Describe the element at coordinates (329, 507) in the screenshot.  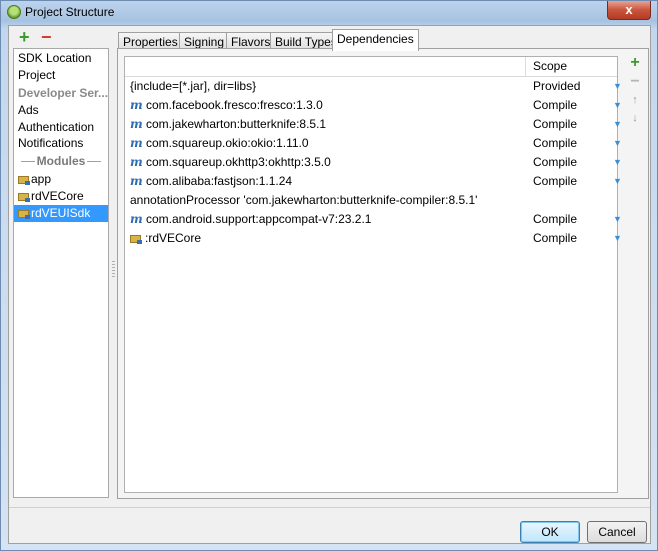
I see `footer-divider` at that location.